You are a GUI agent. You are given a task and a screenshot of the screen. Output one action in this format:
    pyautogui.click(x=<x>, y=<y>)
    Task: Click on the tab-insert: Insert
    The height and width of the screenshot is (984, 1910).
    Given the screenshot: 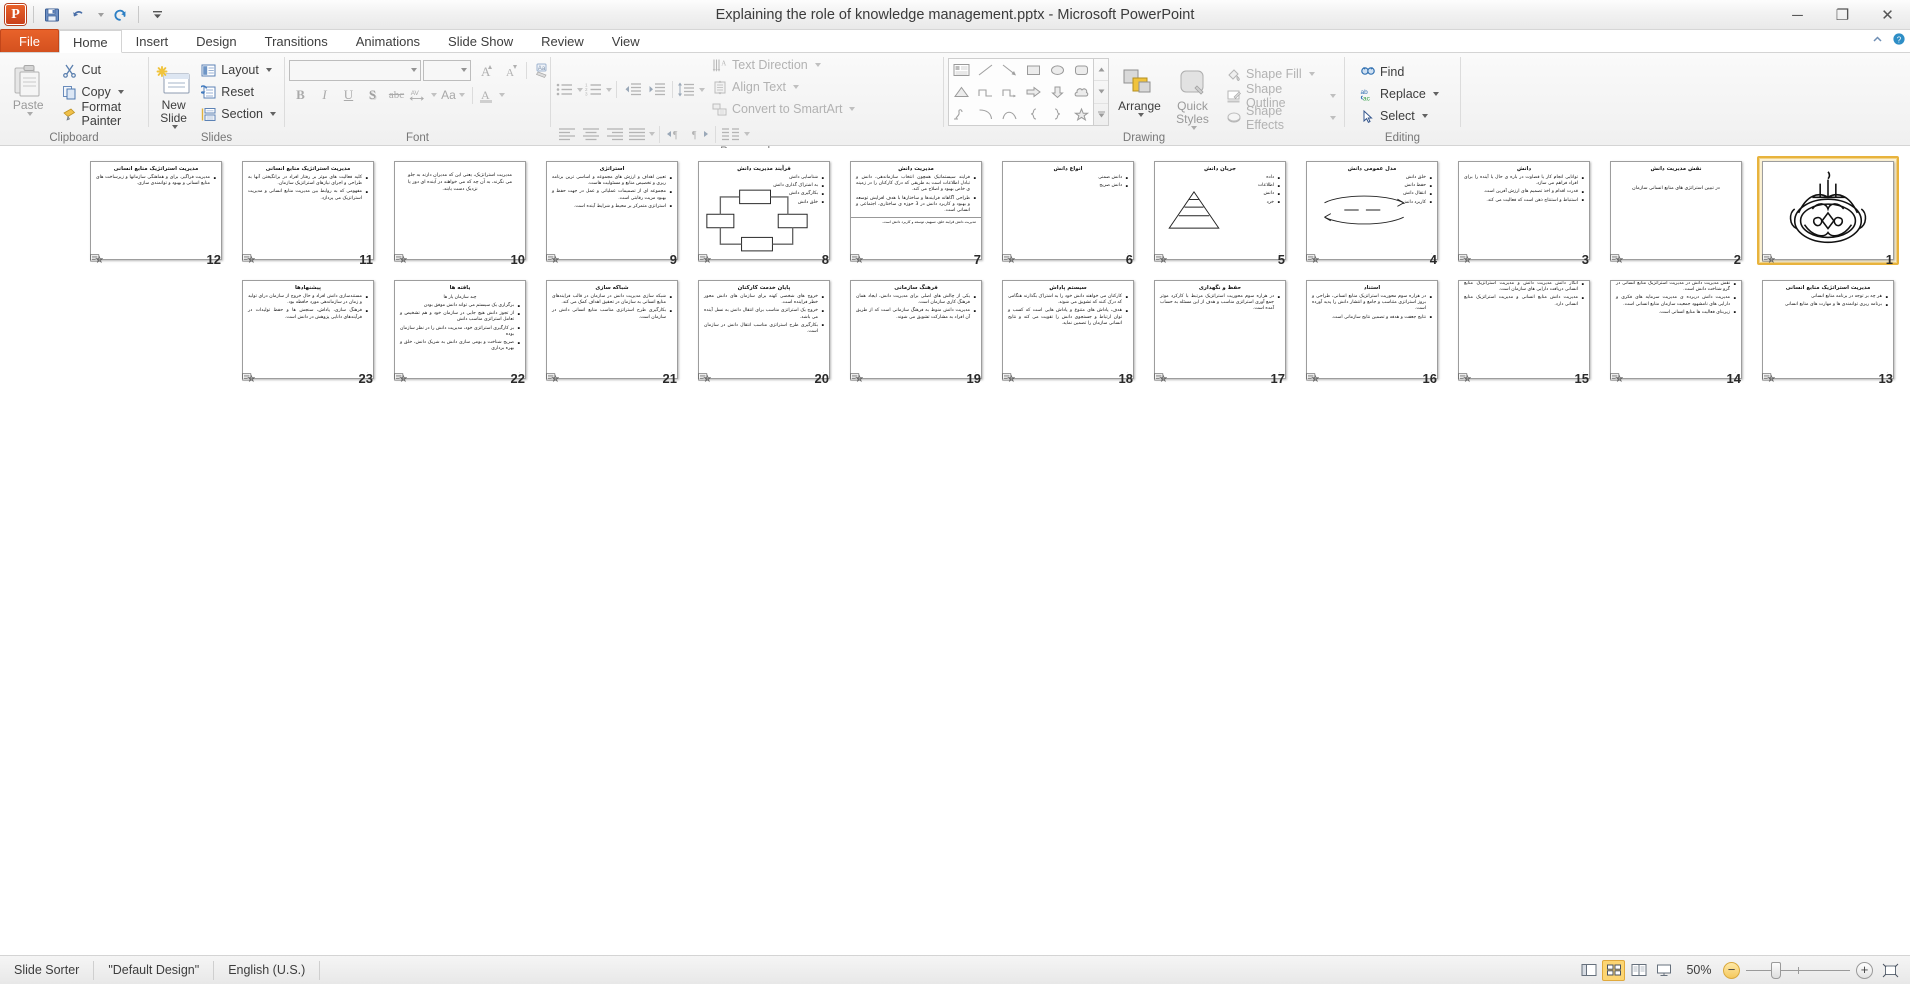 What is the action you would take?
    pyautogui.click(x=152, y=40)
    